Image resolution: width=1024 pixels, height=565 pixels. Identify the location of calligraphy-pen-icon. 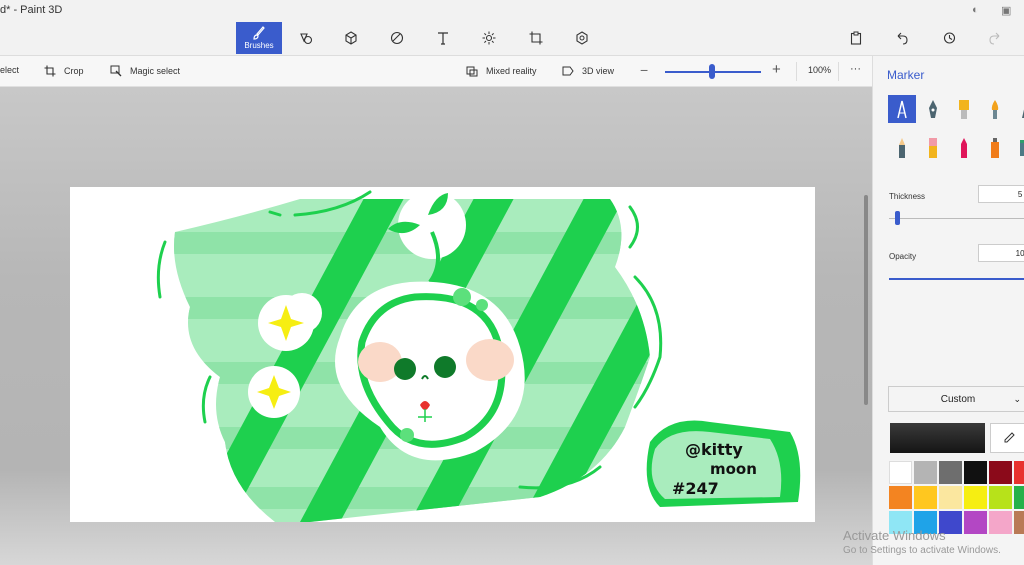
(933, 109).